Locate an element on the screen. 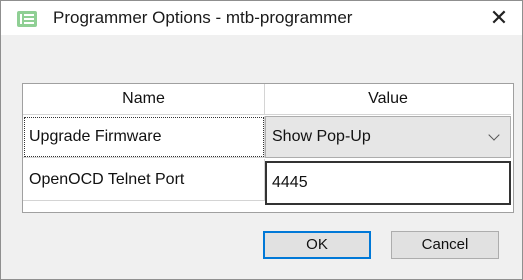  select-value: Show Pop-Up is located at coordinates (321, 136).